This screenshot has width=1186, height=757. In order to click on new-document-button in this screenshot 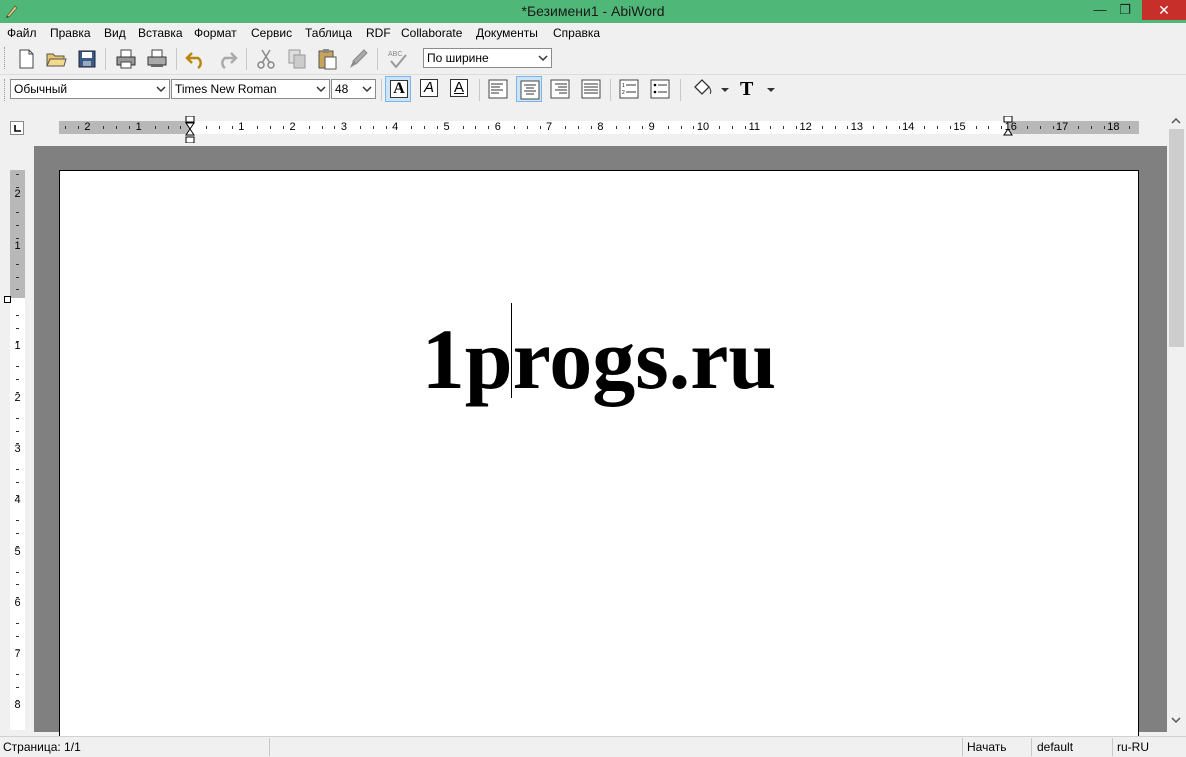, I will do `click(26, 59)`.